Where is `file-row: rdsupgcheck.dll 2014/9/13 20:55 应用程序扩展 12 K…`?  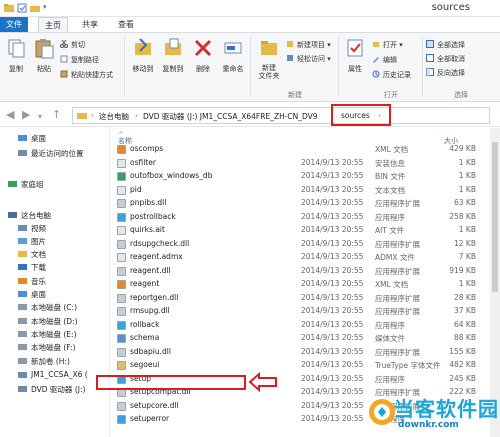 file-row: rdsupgcheck.dll 2014/9/13 20:55 应用程序扩展 12 K… is located at coordinates (305, 244).